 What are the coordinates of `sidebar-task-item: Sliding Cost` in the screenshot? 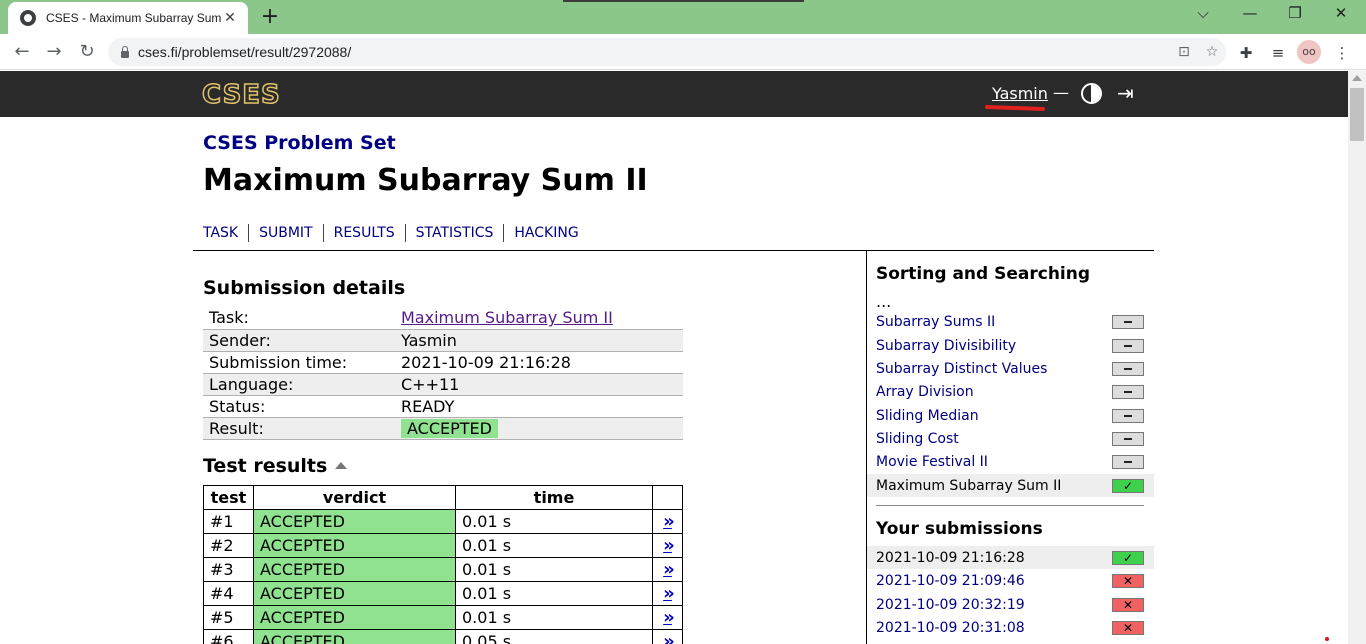 It's located at (1010, 438).